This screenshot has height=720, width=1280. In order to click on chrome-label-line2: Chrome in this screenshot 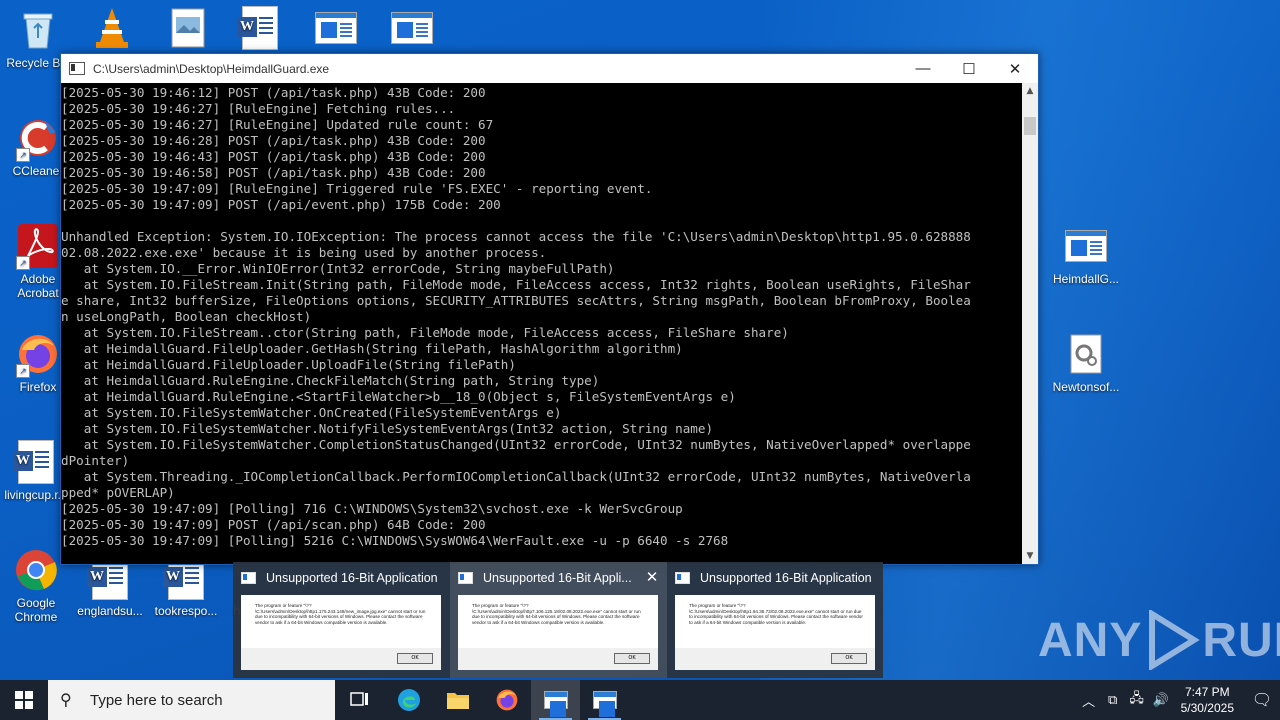, I will do `click(36, 617)`.